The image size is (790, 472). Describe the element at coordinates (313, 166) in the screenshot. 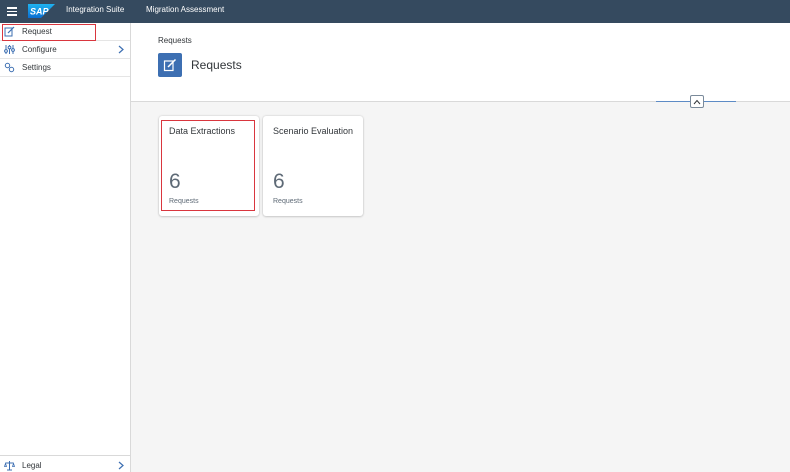

I see `tile-scenario-evaluation: Scenario Evaluation 6 Requests` at that location.